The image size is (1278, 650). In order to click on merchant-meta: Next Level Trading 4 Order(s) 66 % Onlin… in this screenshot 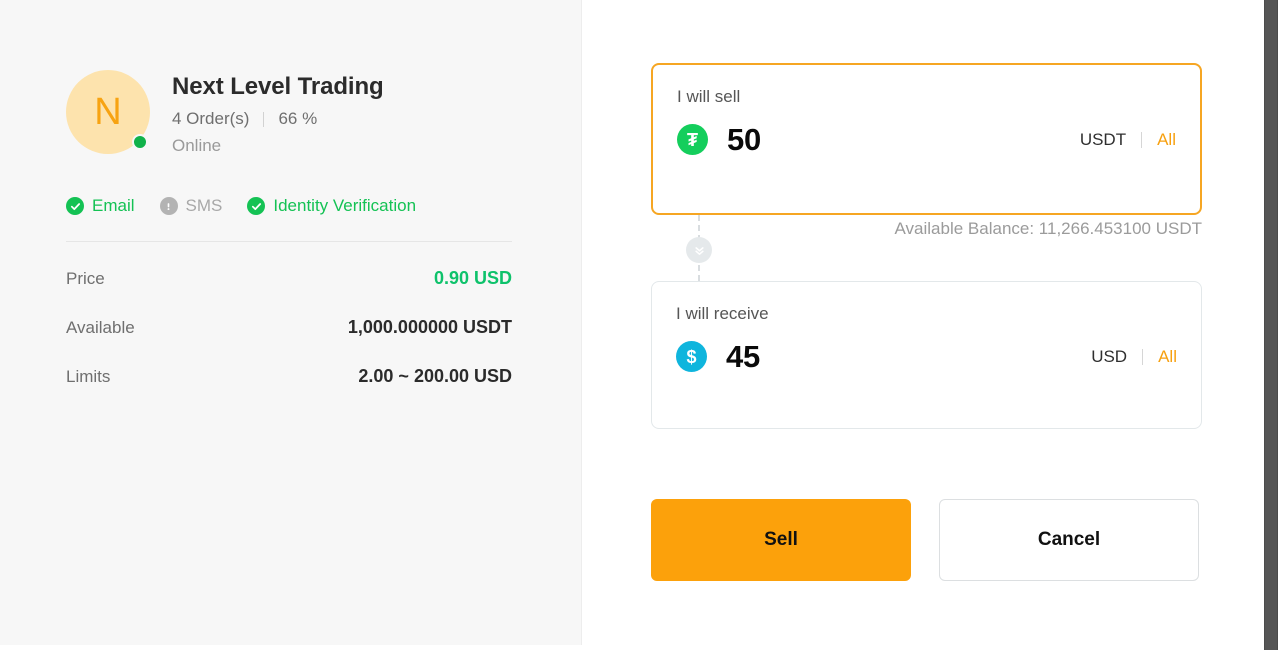, I will do `click(278, 113)`.